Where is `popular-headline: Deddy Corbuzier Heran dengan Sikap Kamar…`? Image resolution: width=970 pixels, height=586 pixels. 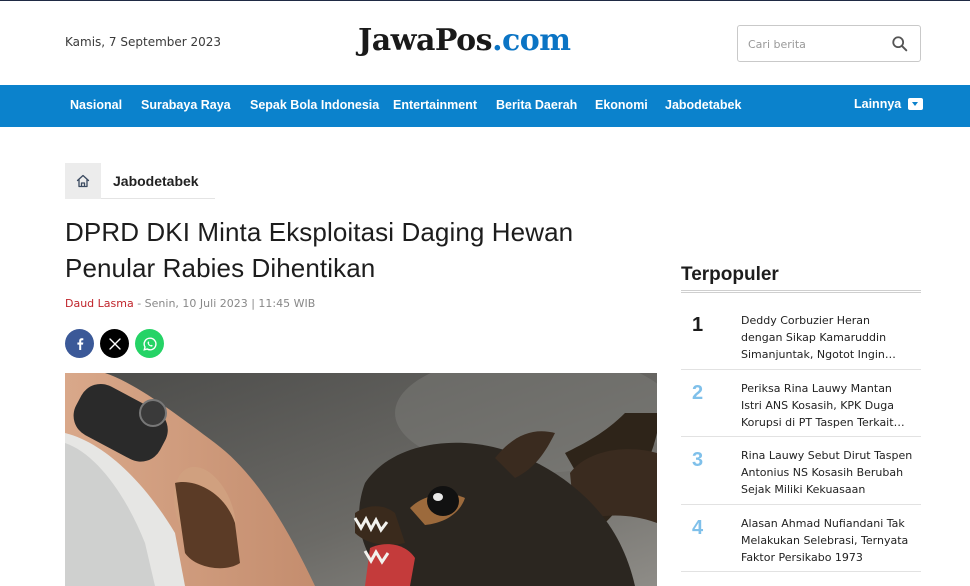
popular-headline: Deddy Corbuzier Heran dengan Sikap Kamar… is located at coordinates (827, 337).